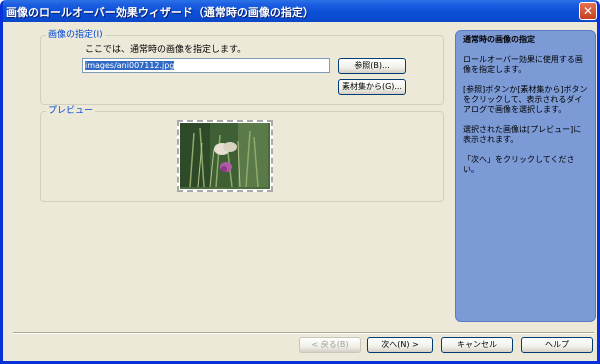 This screenshot has height=364, width=600. Describe the element at coordinates (519, 164) in the screenshot. I see `side-panel-text-4: 「次へ」をクリックしてください。` at that location.